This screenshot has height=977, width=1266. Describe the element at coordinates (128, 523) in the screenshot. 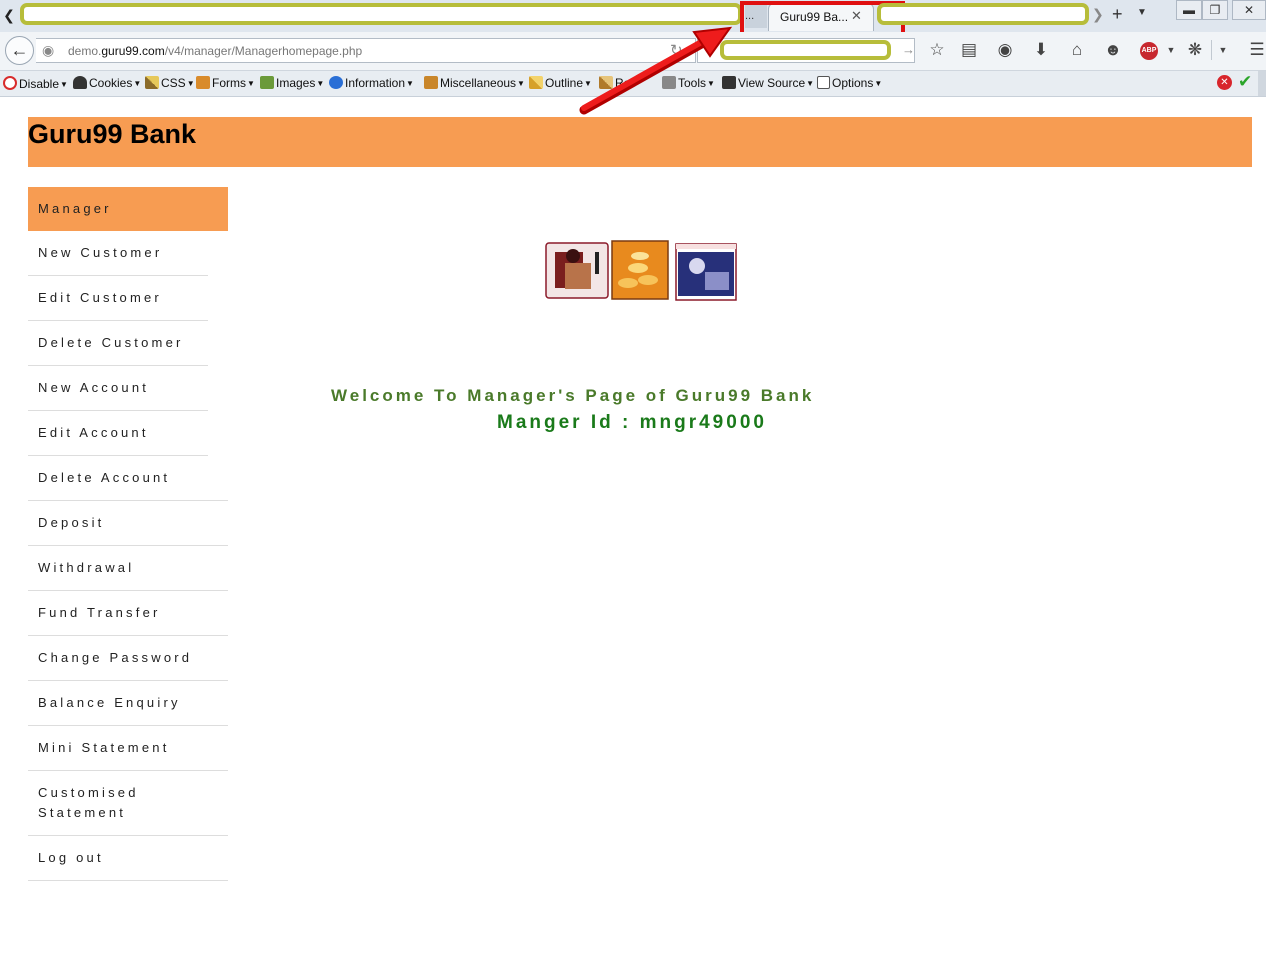

I see `menu-item-deposit: Deposit` at that location.